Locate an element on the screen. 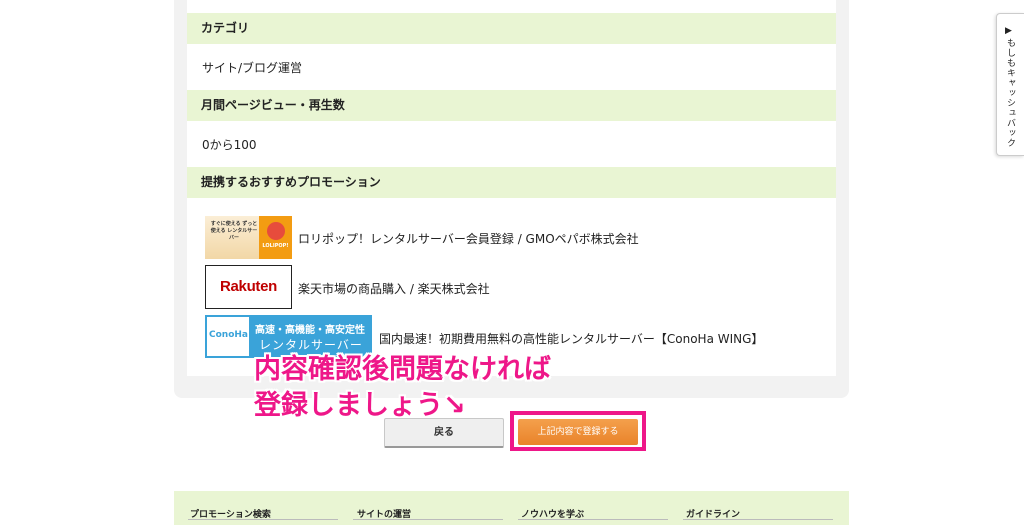 This screenshot has height=525, width=1024. triangle-right-icon: ▶ is located at coordinates (1008, 31).